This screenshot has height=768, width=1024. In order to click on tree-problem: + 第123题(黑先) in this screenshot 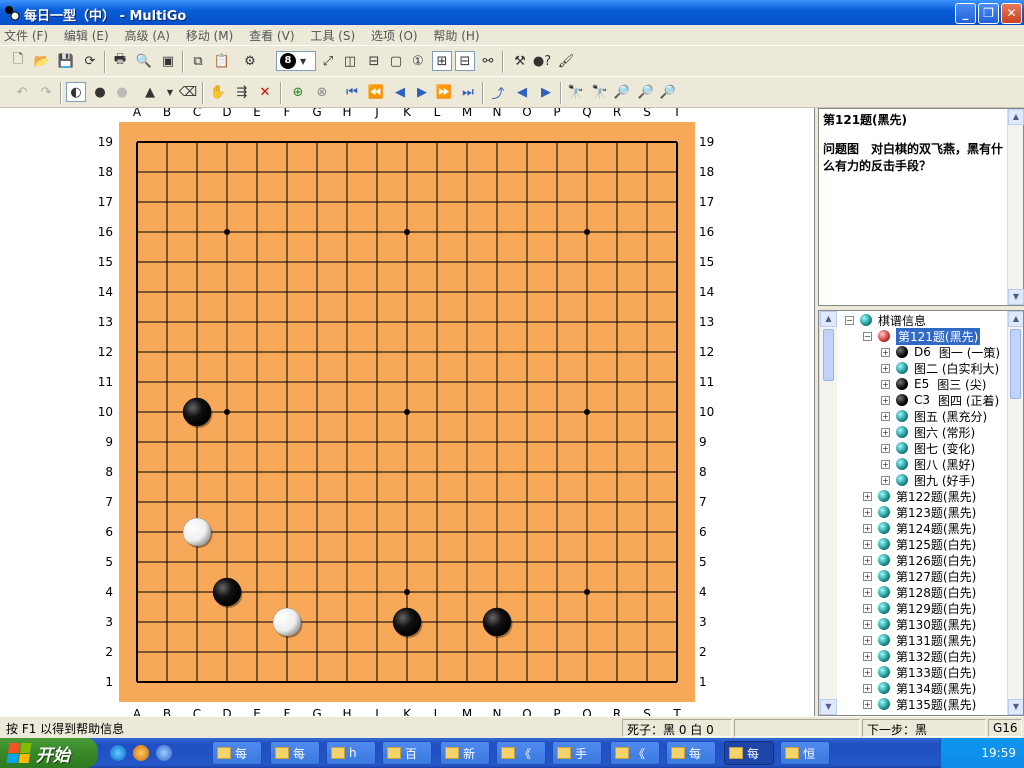, I will do `click(919, 512)`.